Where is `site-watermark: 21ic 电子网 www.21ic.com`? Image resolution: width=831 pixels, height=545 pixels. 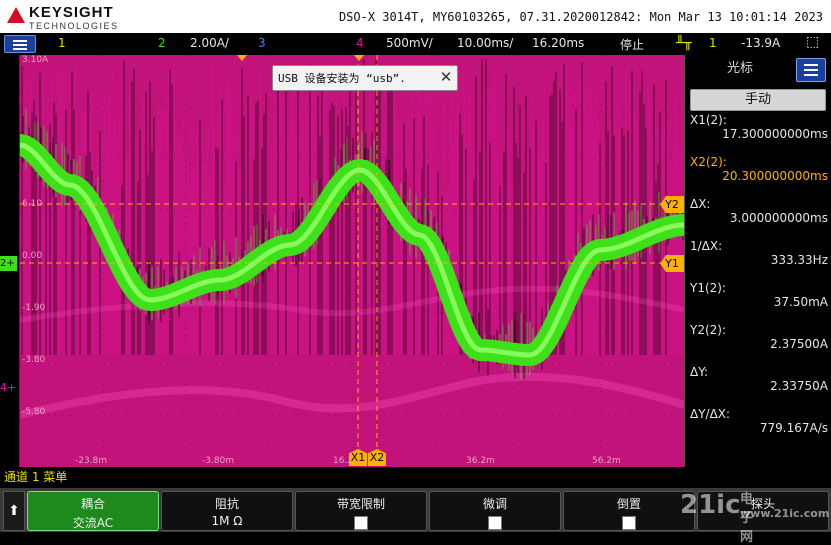
site-watermark: 21ic 电子网 www.21ic.com is located at coordinates (754, 517).